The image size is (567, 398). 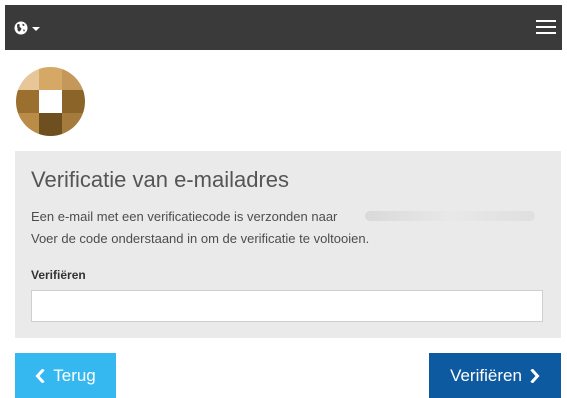 I want to click on code-field-label: Verifiëren, so click(x=58, y=275).